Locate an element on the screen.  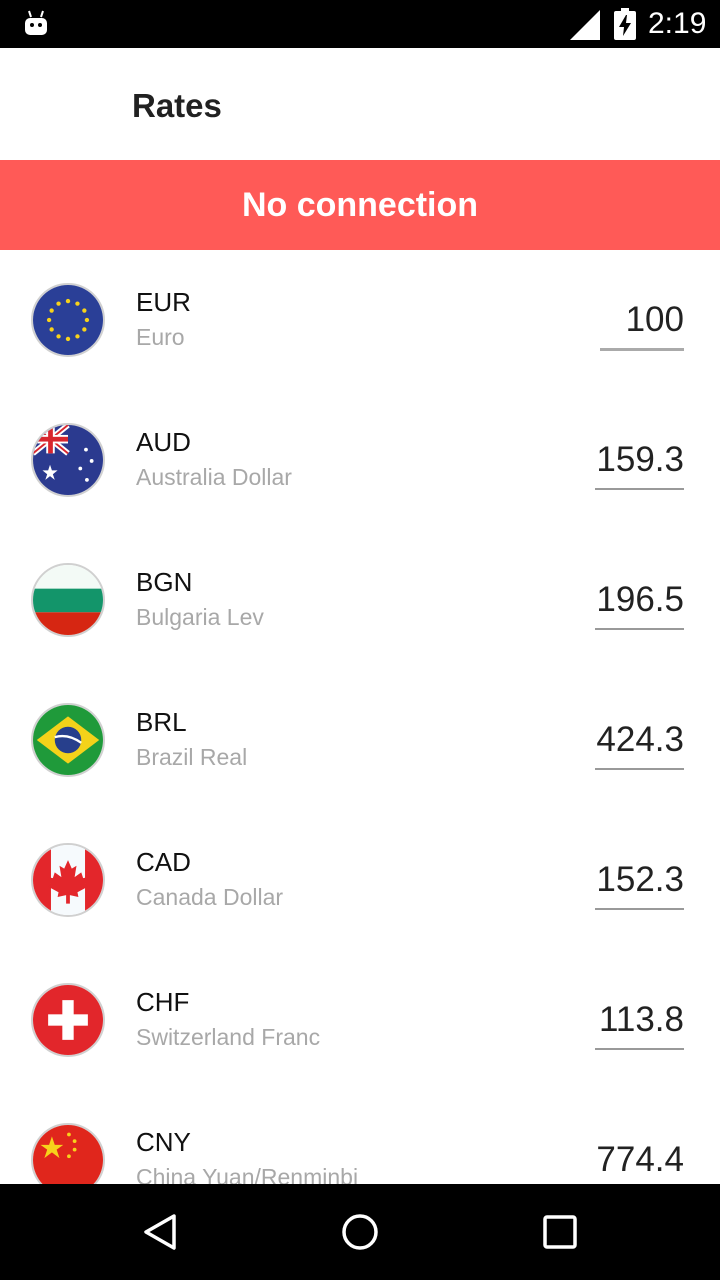
currency-name: Switzerland Franc is located at coordinates (228, 1037).